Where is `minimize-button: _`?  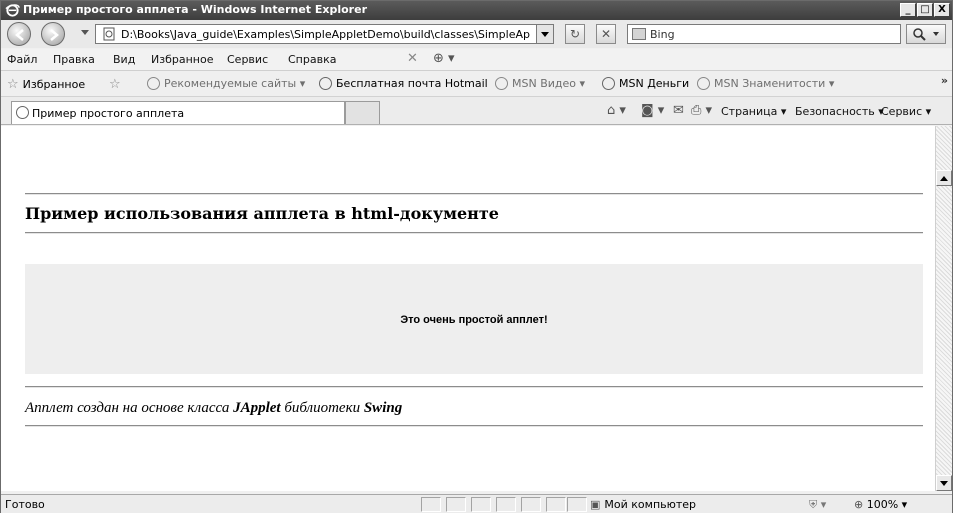
minimize-button: _ is located at coordinates (908, 10).